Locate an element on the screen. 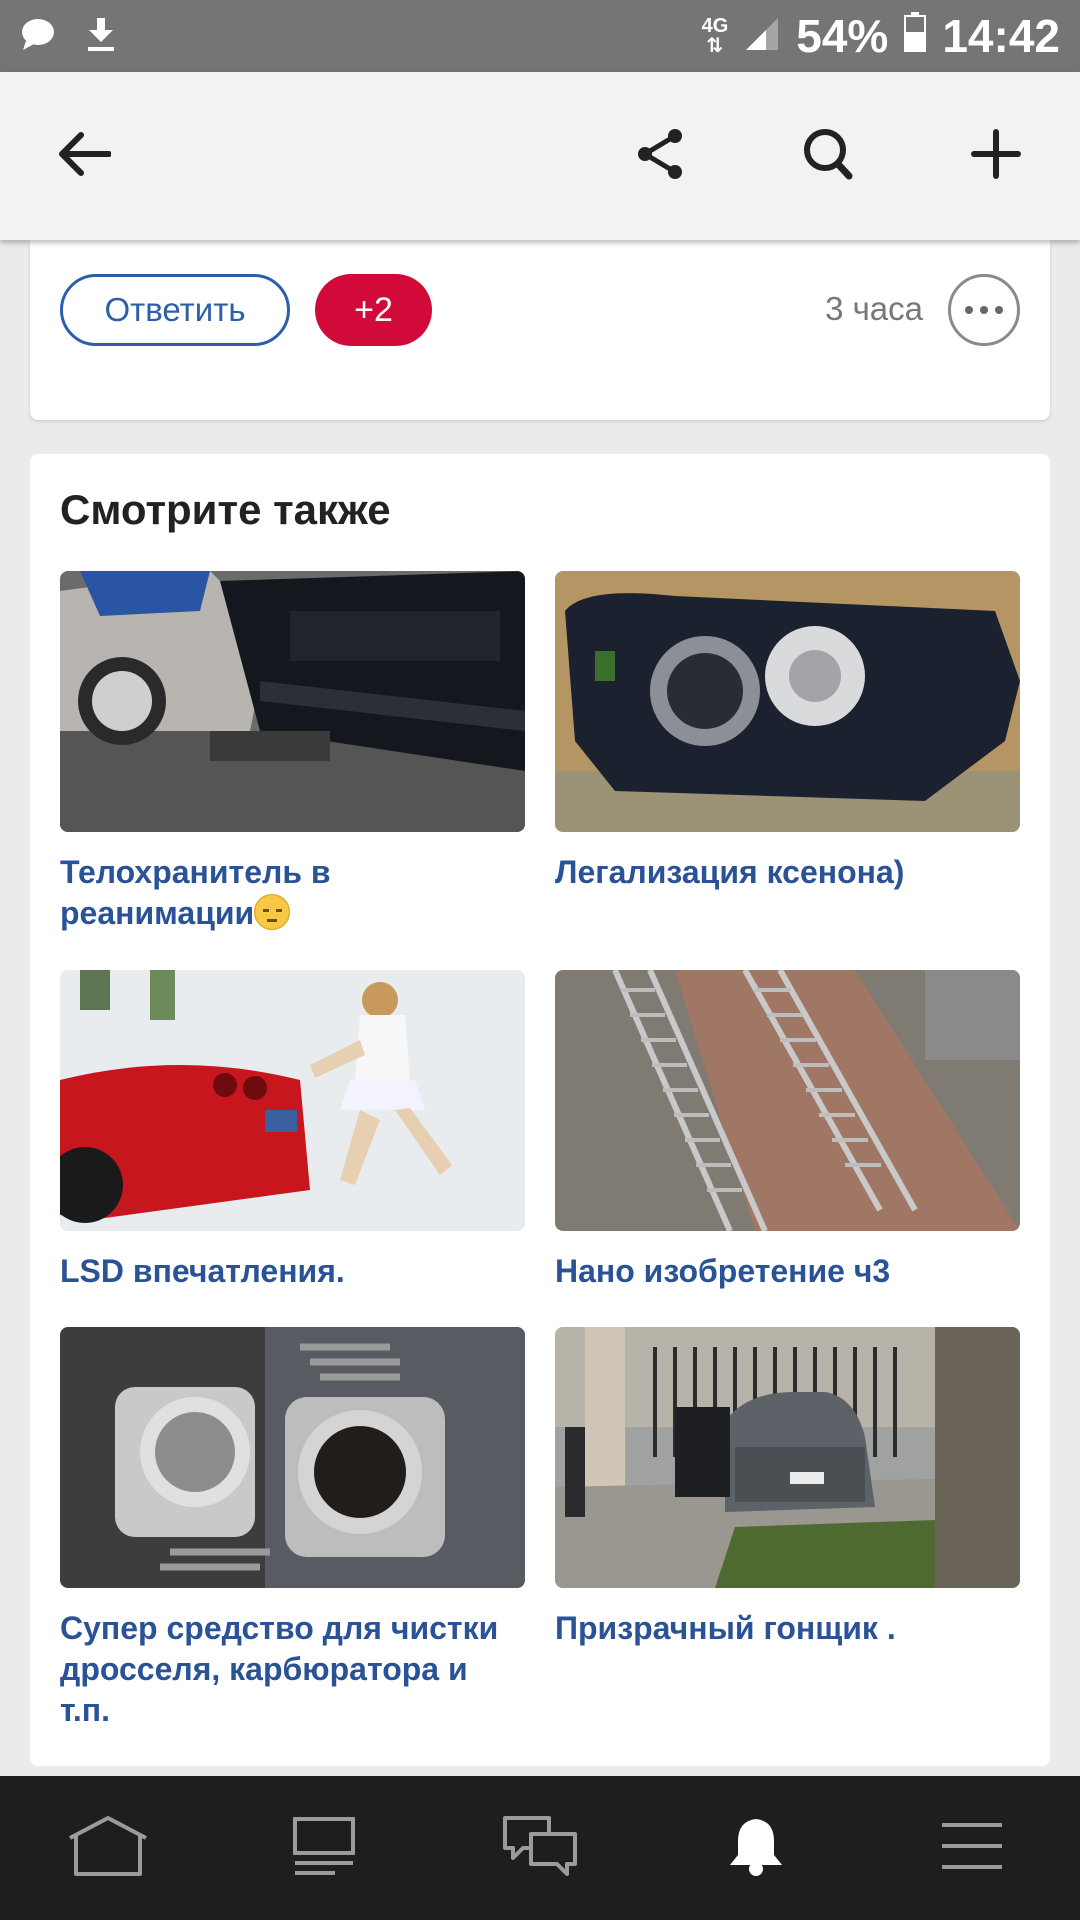 This screenshot has height=1920, width=1080. add-button is located at coordinates (996, 156).